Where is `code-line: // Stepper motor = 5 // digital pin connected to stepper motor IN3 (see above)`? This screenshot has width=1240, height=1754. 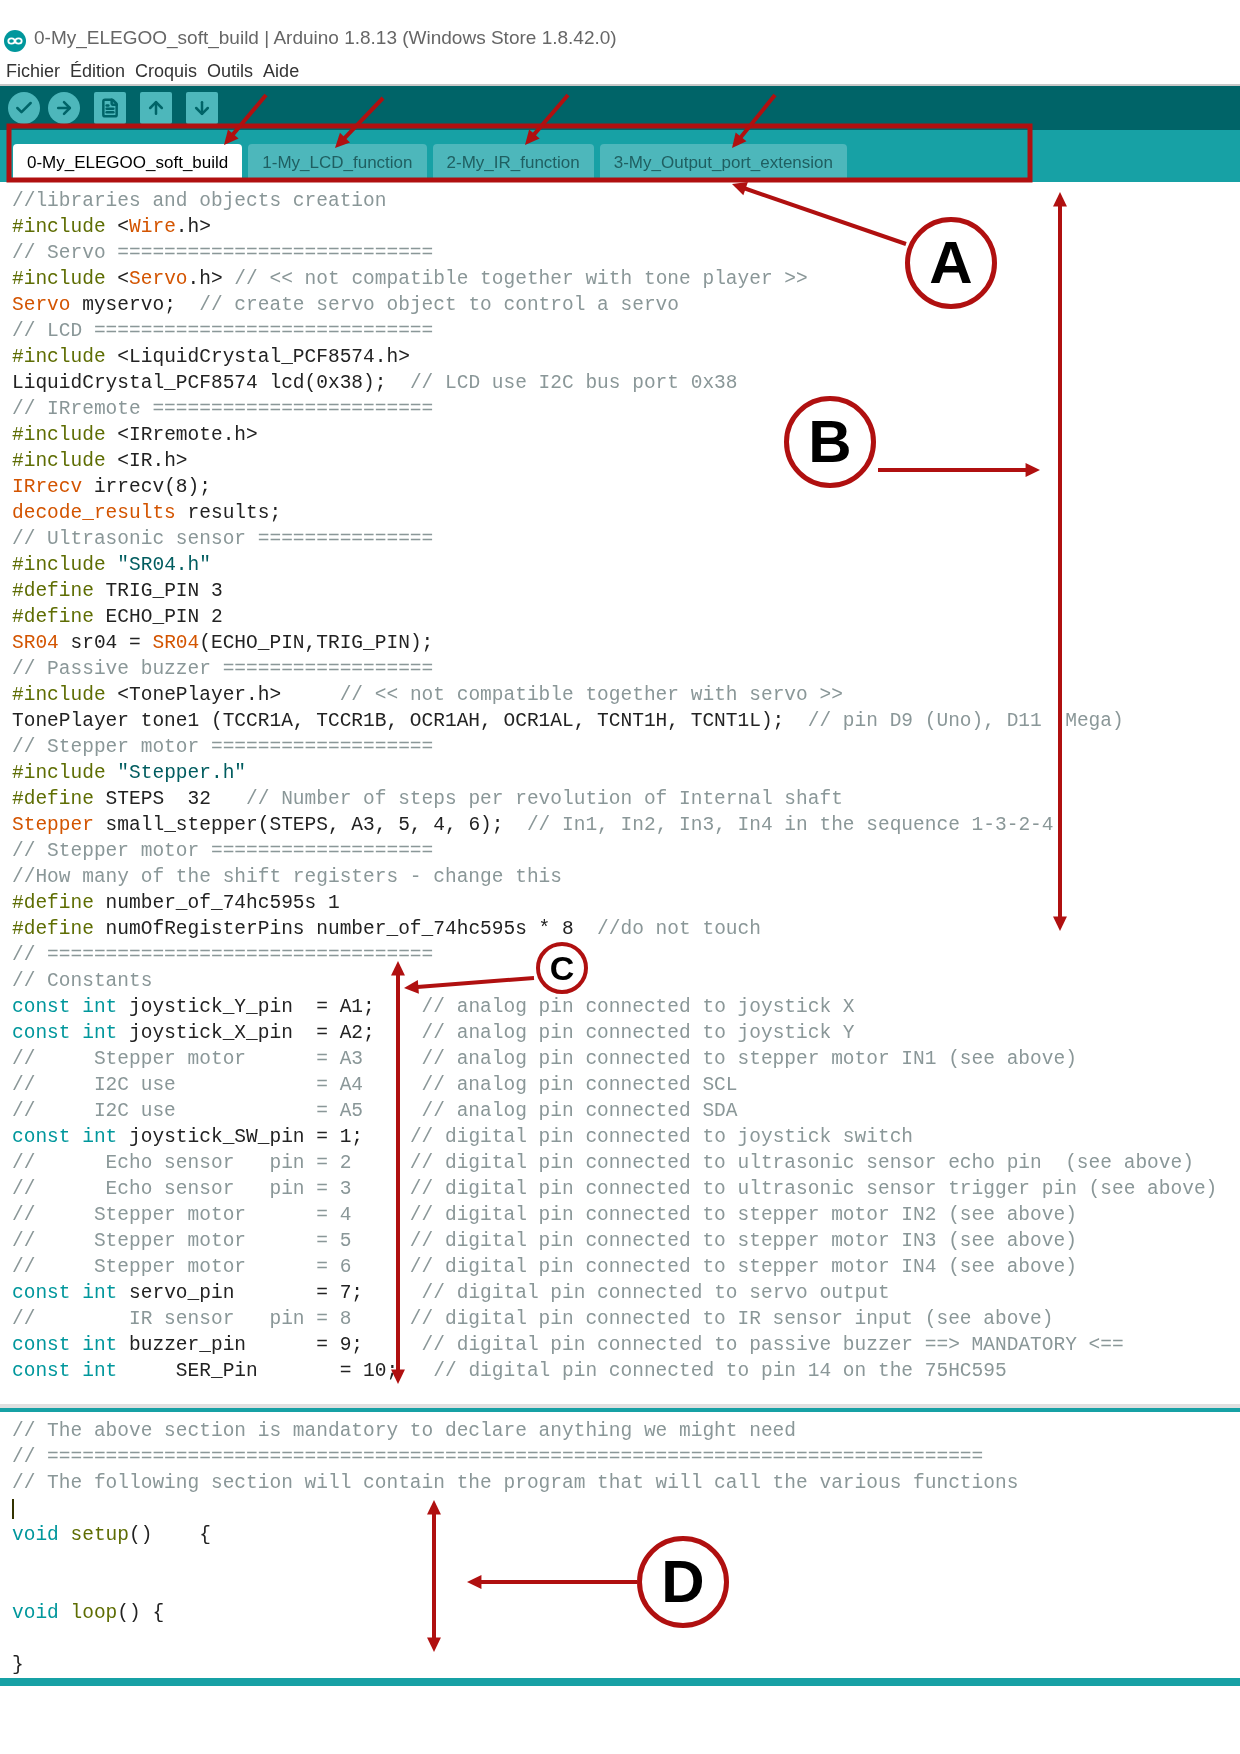
code-line: // Stepper motor = 5 // digital pin connected to stepper motor IN3 (see above) is located at coordinates (544, 1241).